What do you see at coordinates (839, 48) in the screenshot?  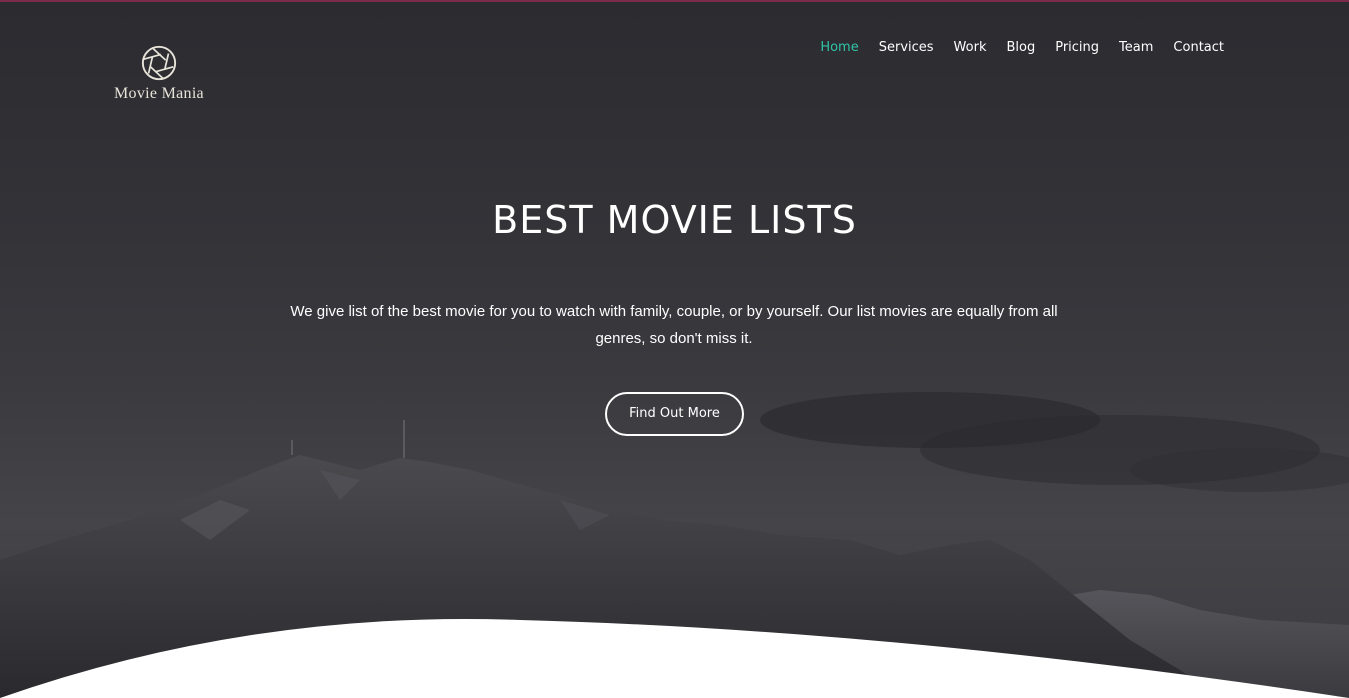 I see `nav-item-home: Home` at bounding box center [839, 48].